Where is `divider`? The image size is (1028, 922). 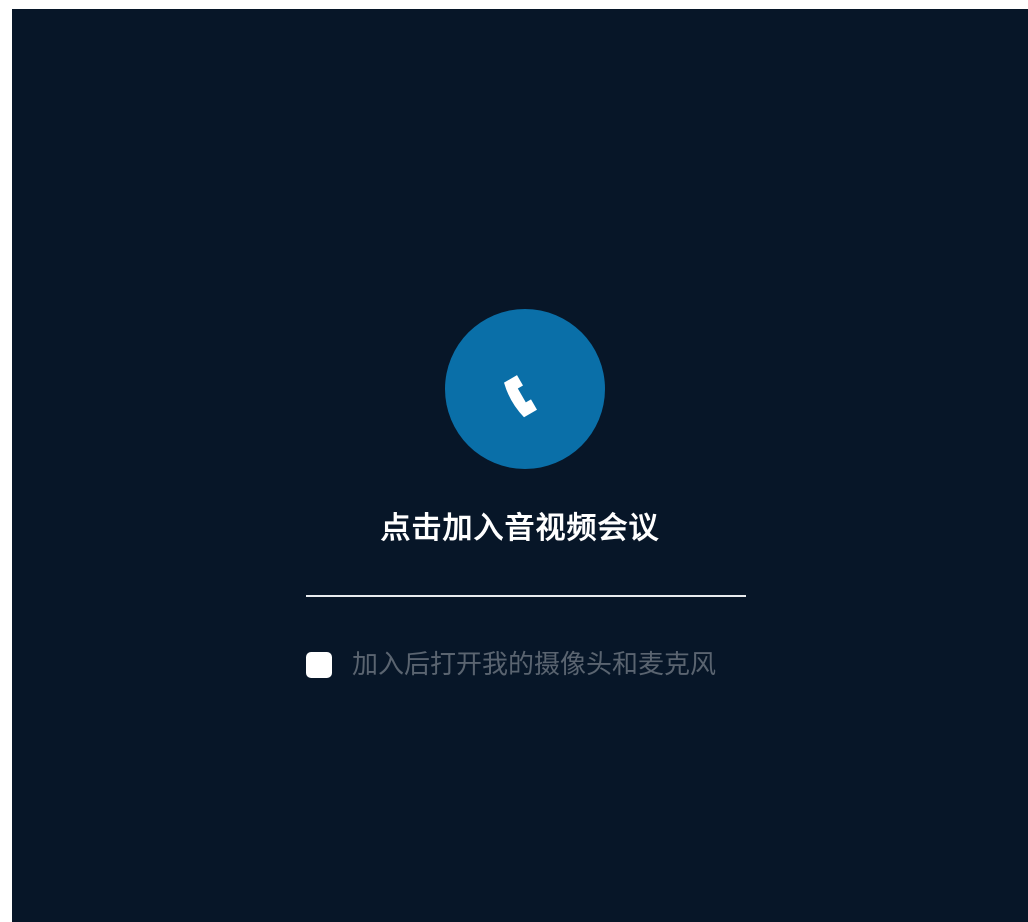
divider is located at coordinates (526, 596).